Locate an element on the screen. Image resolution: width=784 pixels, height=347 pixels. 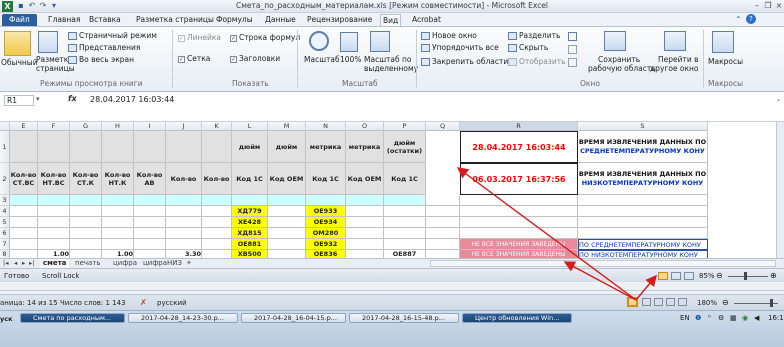
annotation-arrows is located at coordinates (556, 234).